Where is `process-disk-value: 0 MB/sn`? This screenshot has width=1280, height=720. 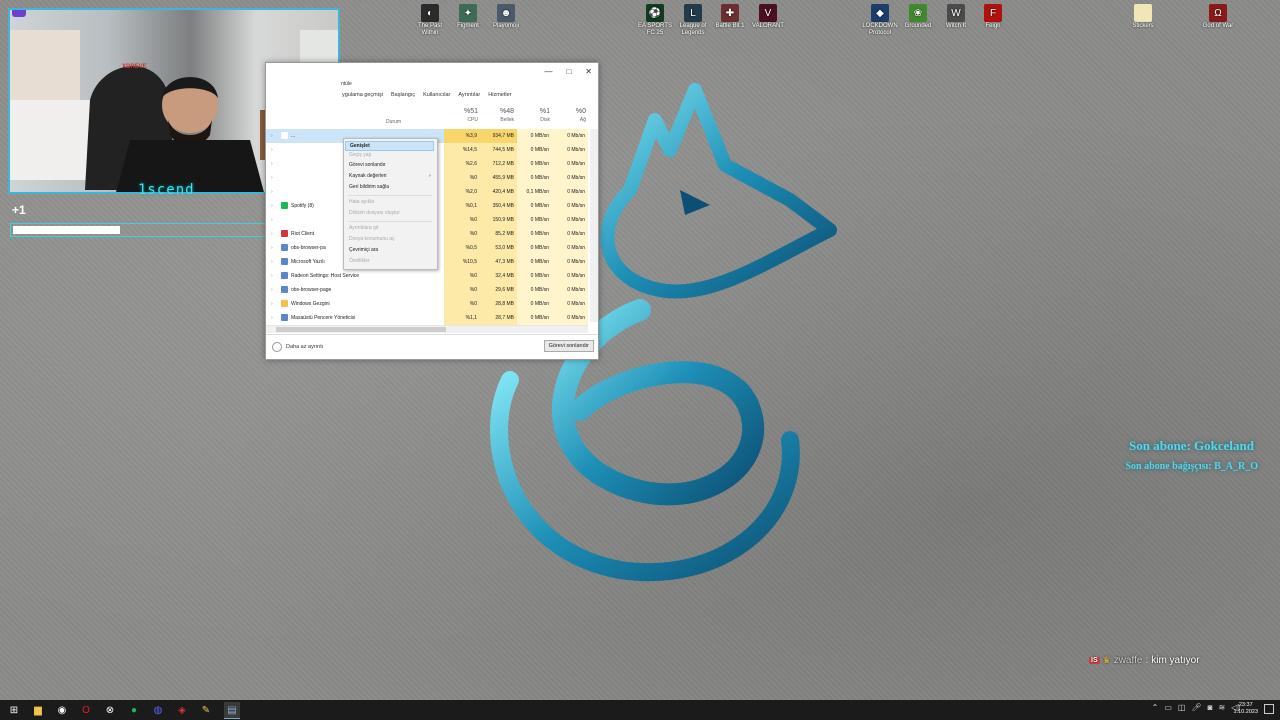 process-disk-value: 0 MB/sn is located at coordinates (534, 318).